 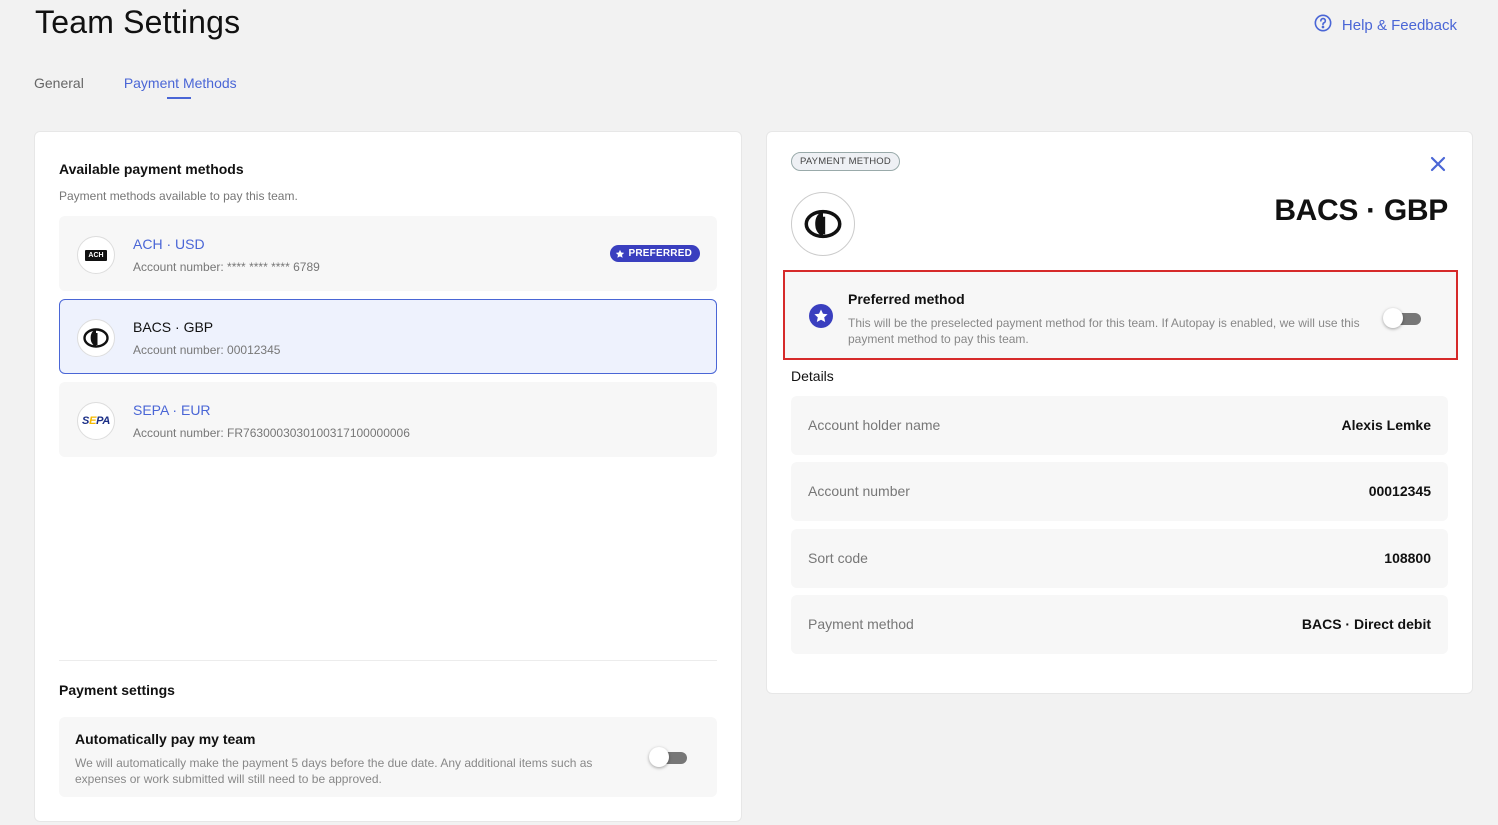 What do you see at coordinates (59, 83) in the screenshot?
I see `tab-general: General` at bounding box center [59, 83].